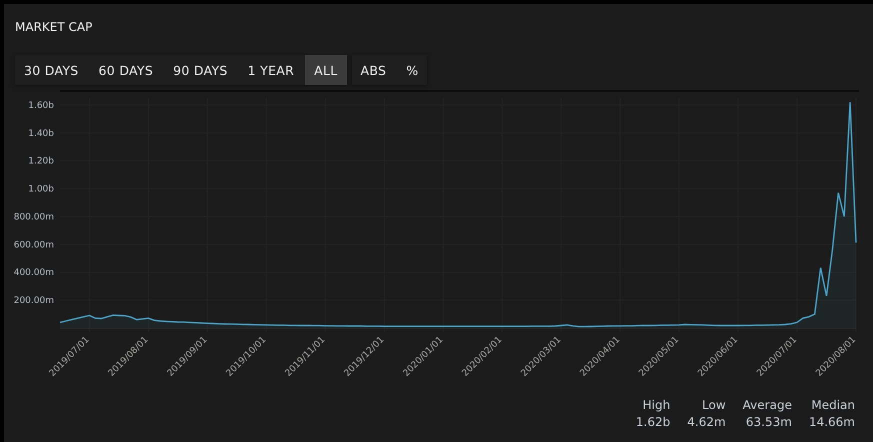  Describe the element at coordinates (34, 245) in the screenshot. I see `axis-label: 600.00m` at that location.